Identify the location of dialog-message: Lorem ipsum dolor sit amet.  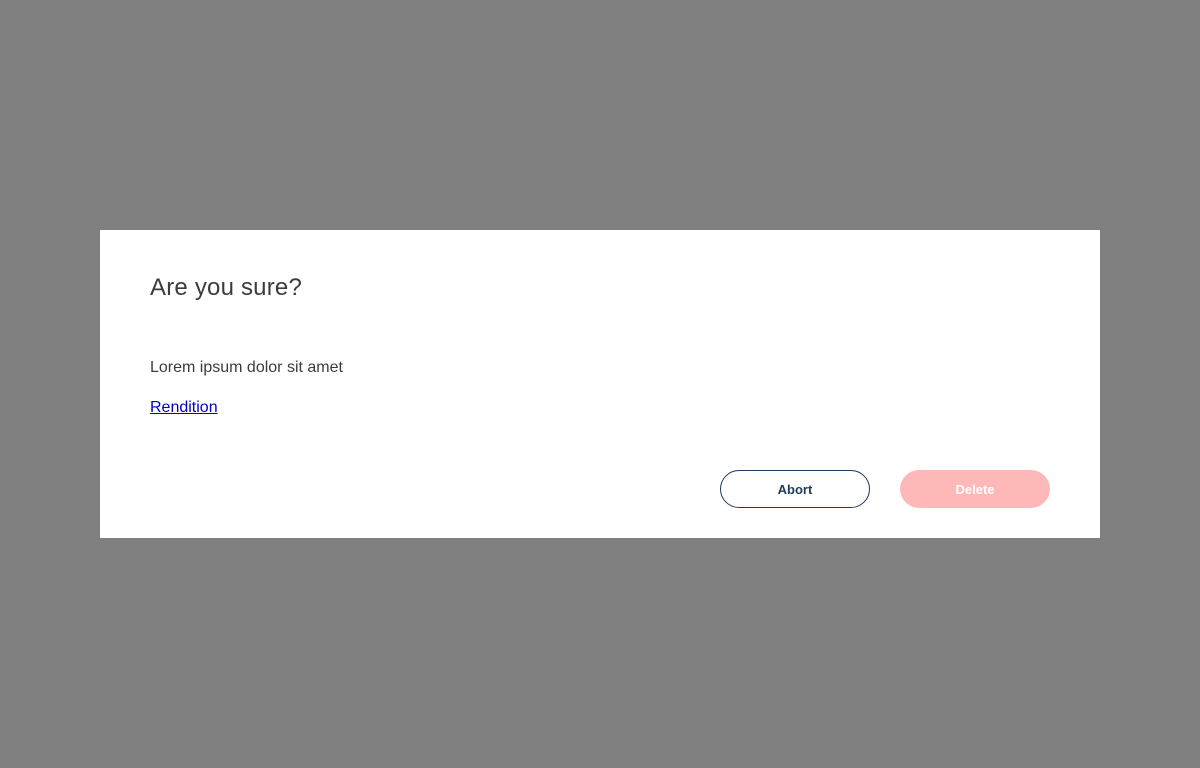
(246, 367).